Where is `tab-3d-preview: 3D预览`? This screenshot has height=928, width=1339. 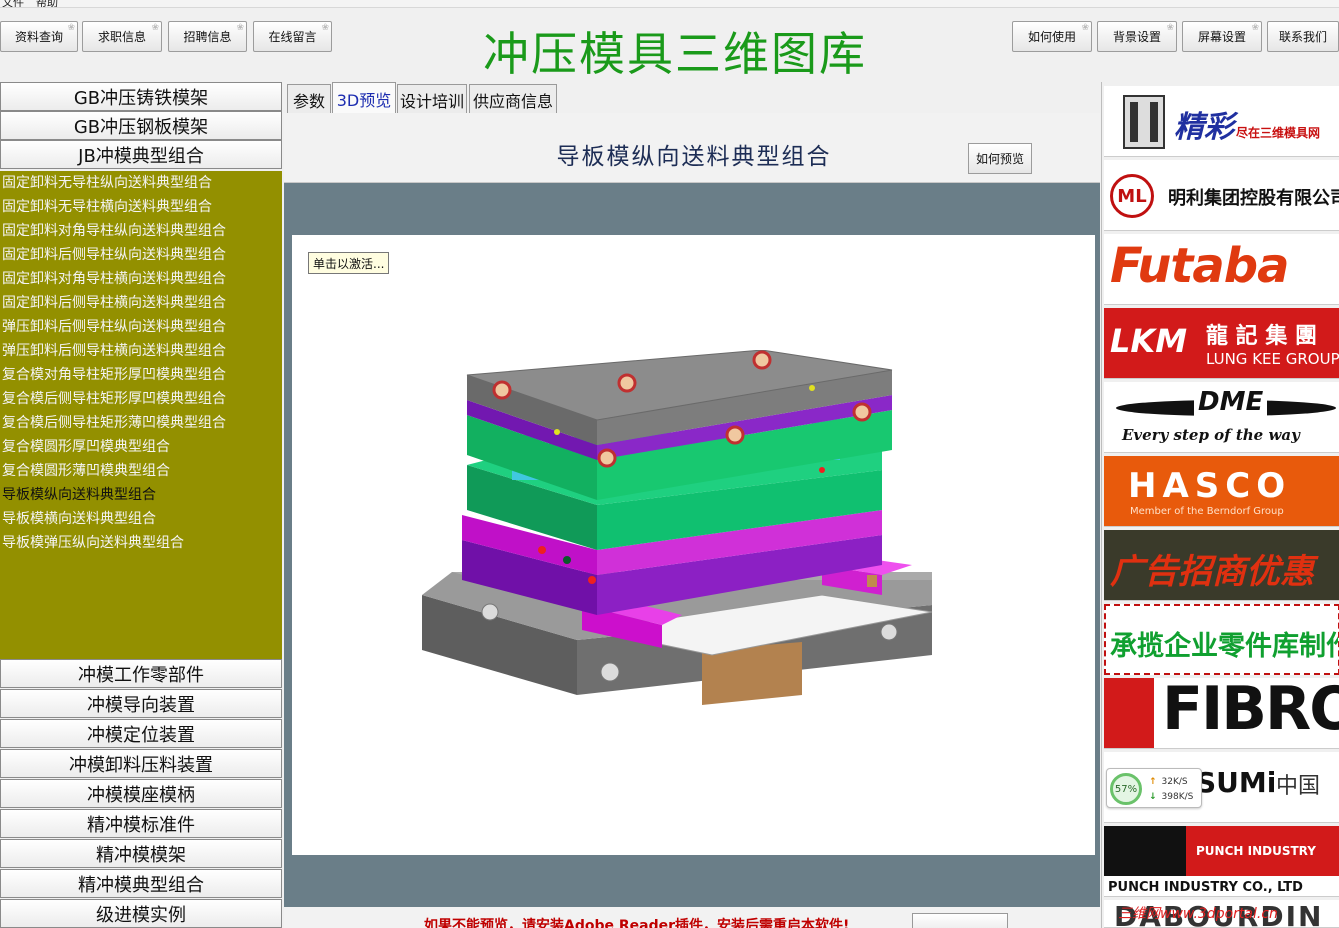 tab-3d-preview: 3D预览 is located at coordinates (364, 98).